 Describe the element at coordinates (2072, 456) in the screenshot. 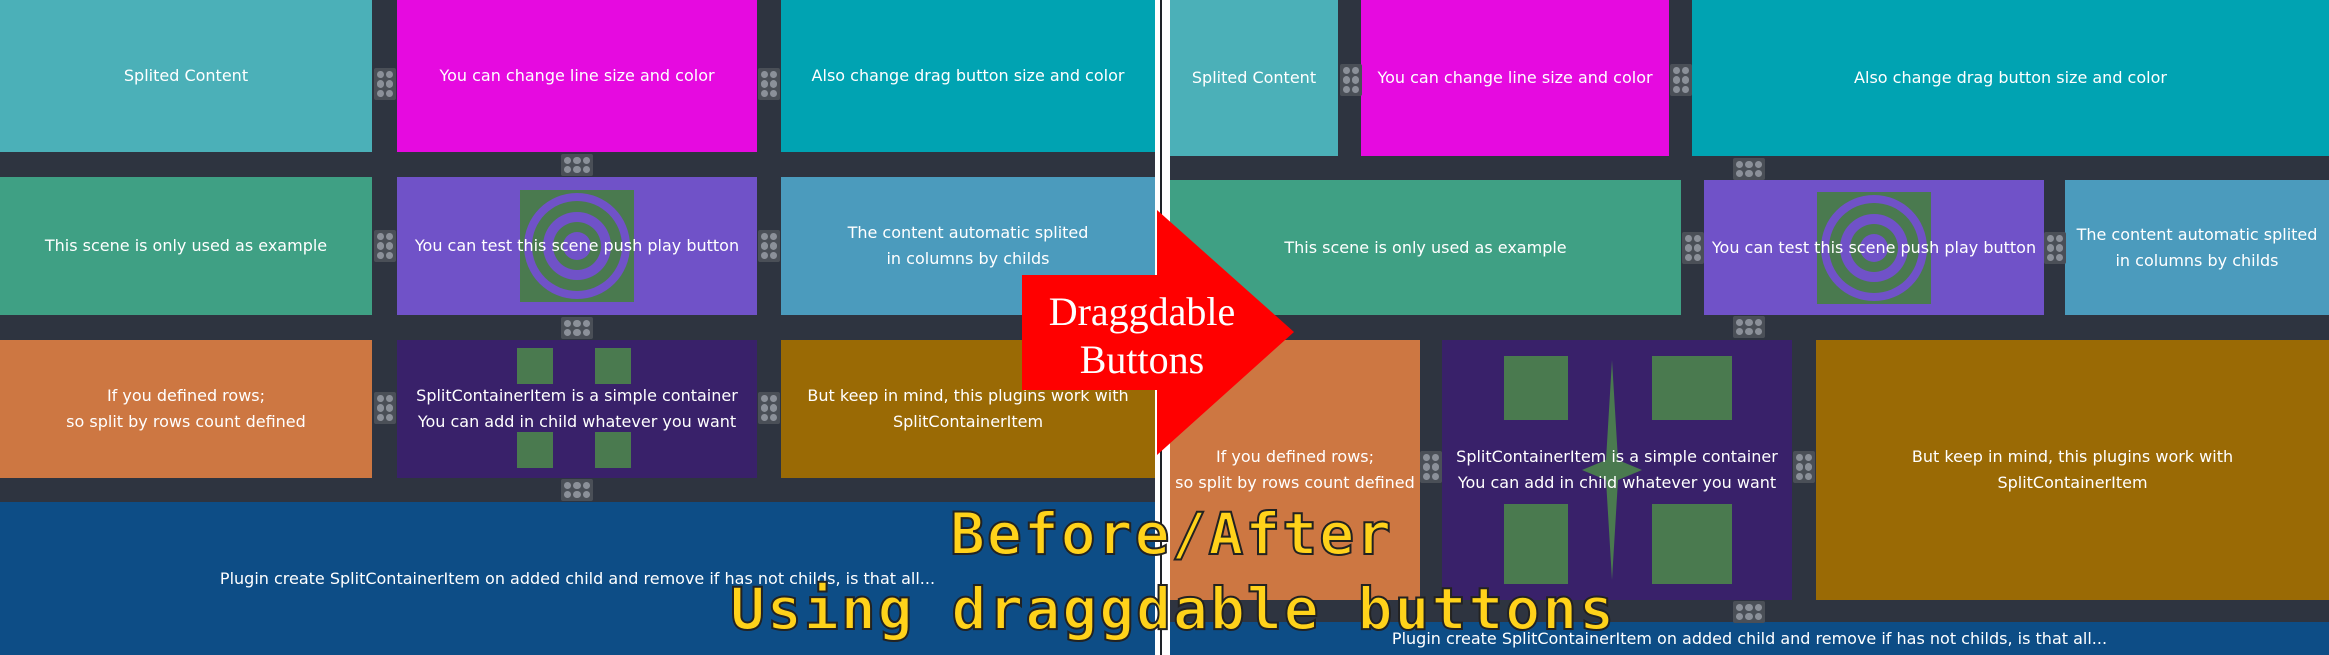

I see `cell-label-line1: But keep in mind, this plugins work with` at that location.